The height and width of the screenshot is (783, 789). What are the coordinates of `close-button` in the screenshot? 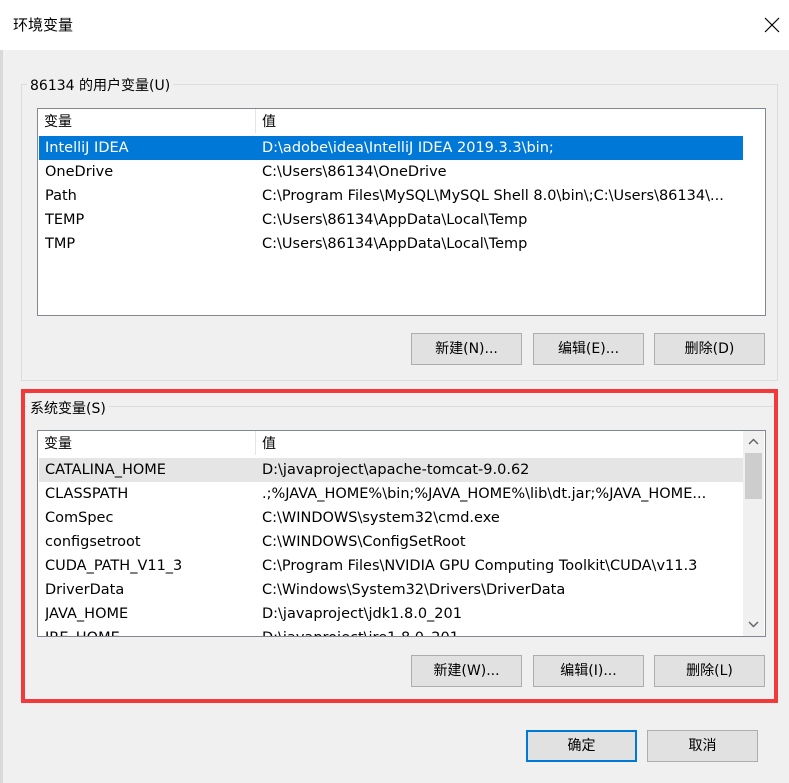 It's located at (772, 25).